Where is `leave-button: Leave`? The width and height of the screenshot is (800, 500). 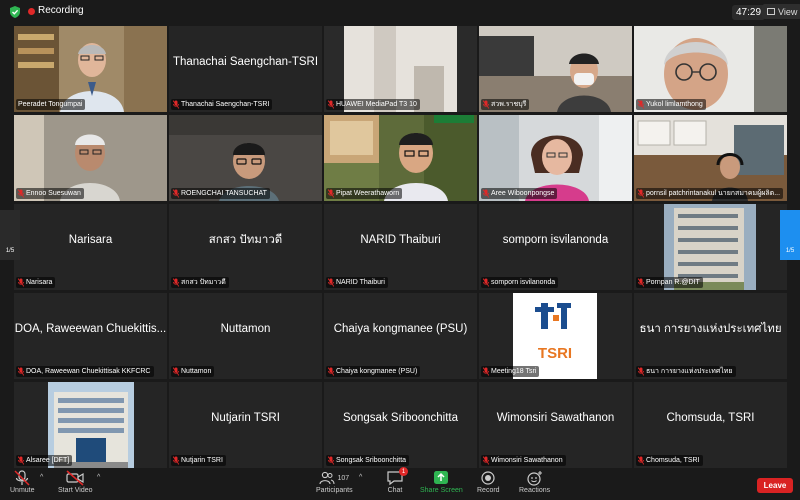
leave-button: Leave is located at coordinates (775, 485).